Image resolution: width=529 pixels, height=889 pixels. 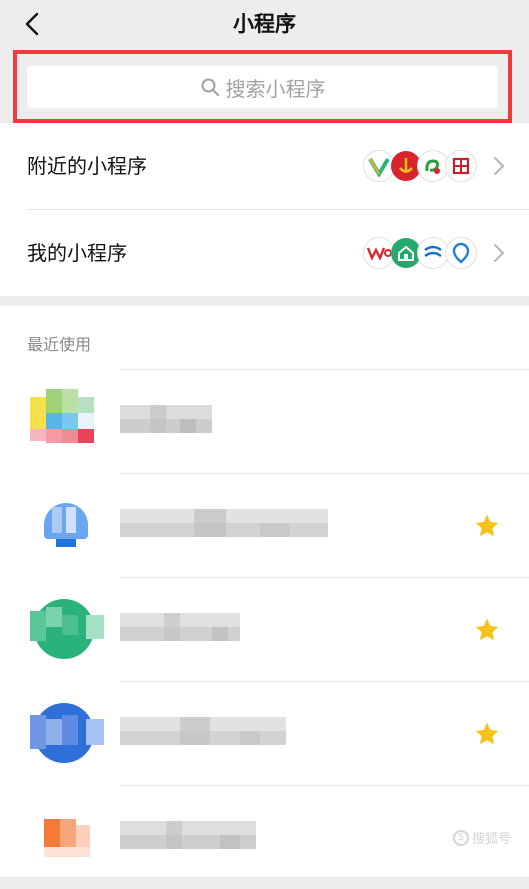 I want to click on watermark-text: 搜狐号, so click(x=491, y=839).